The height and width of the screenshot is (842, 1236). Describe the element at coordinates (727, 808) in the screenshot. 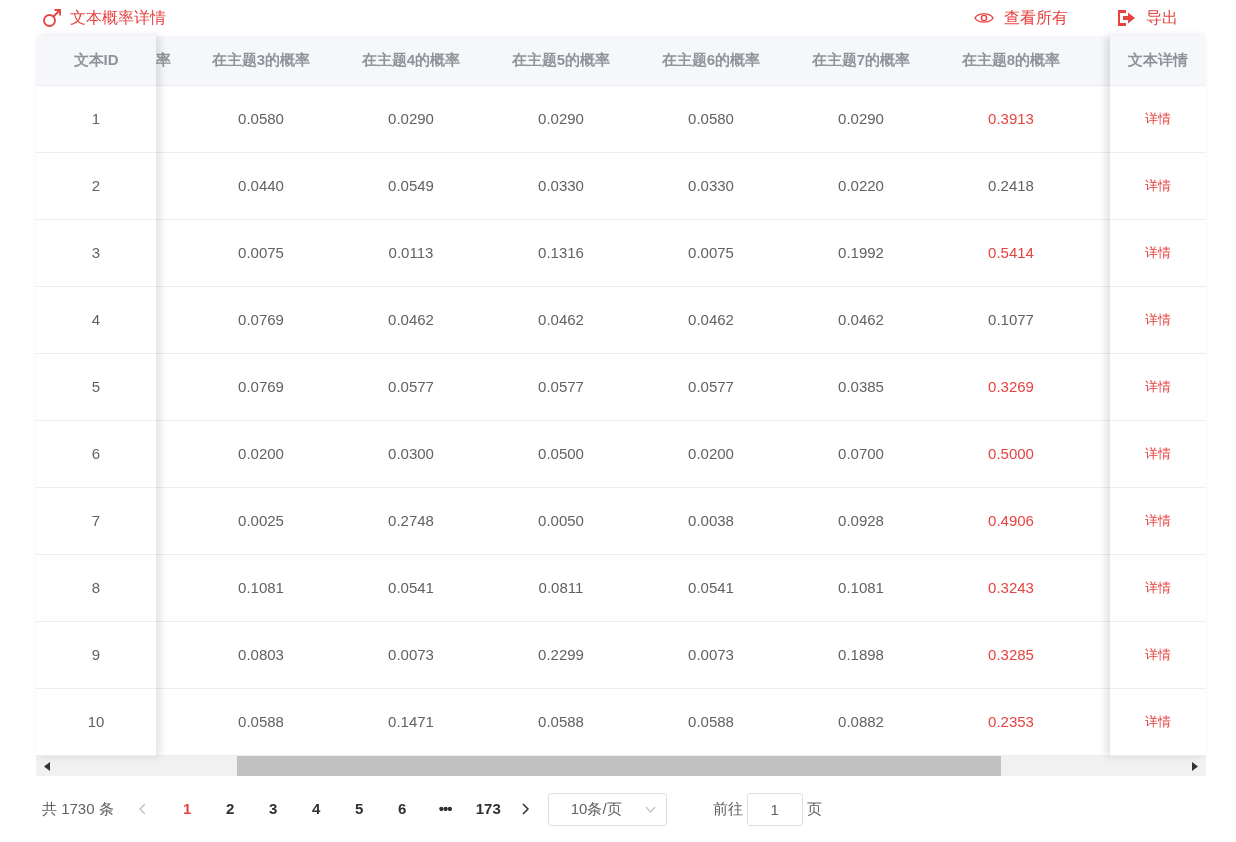

I see `goto-label: 前往` at that location.